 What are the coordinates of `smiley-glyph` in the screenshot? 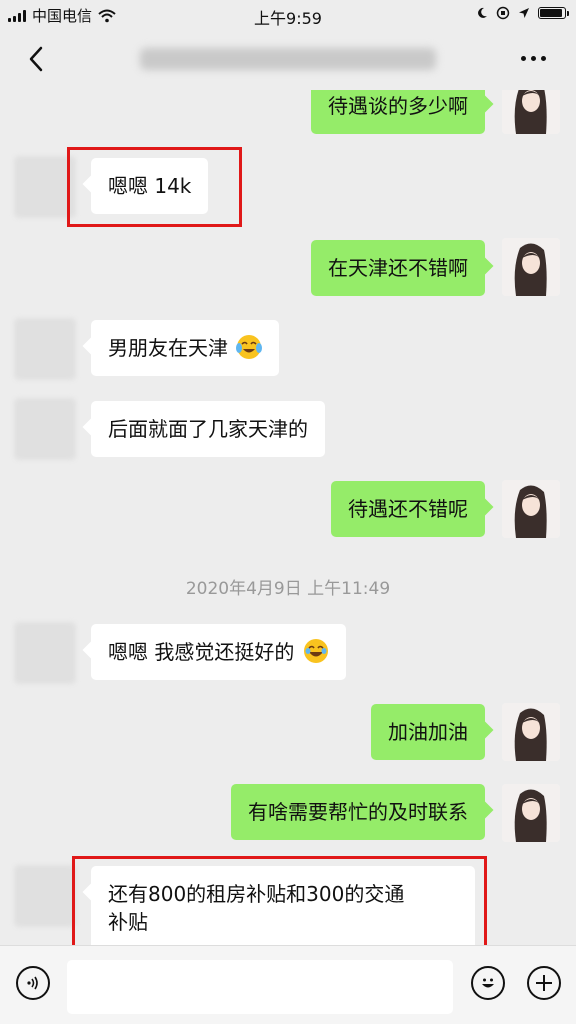 It's located at (488, 983).